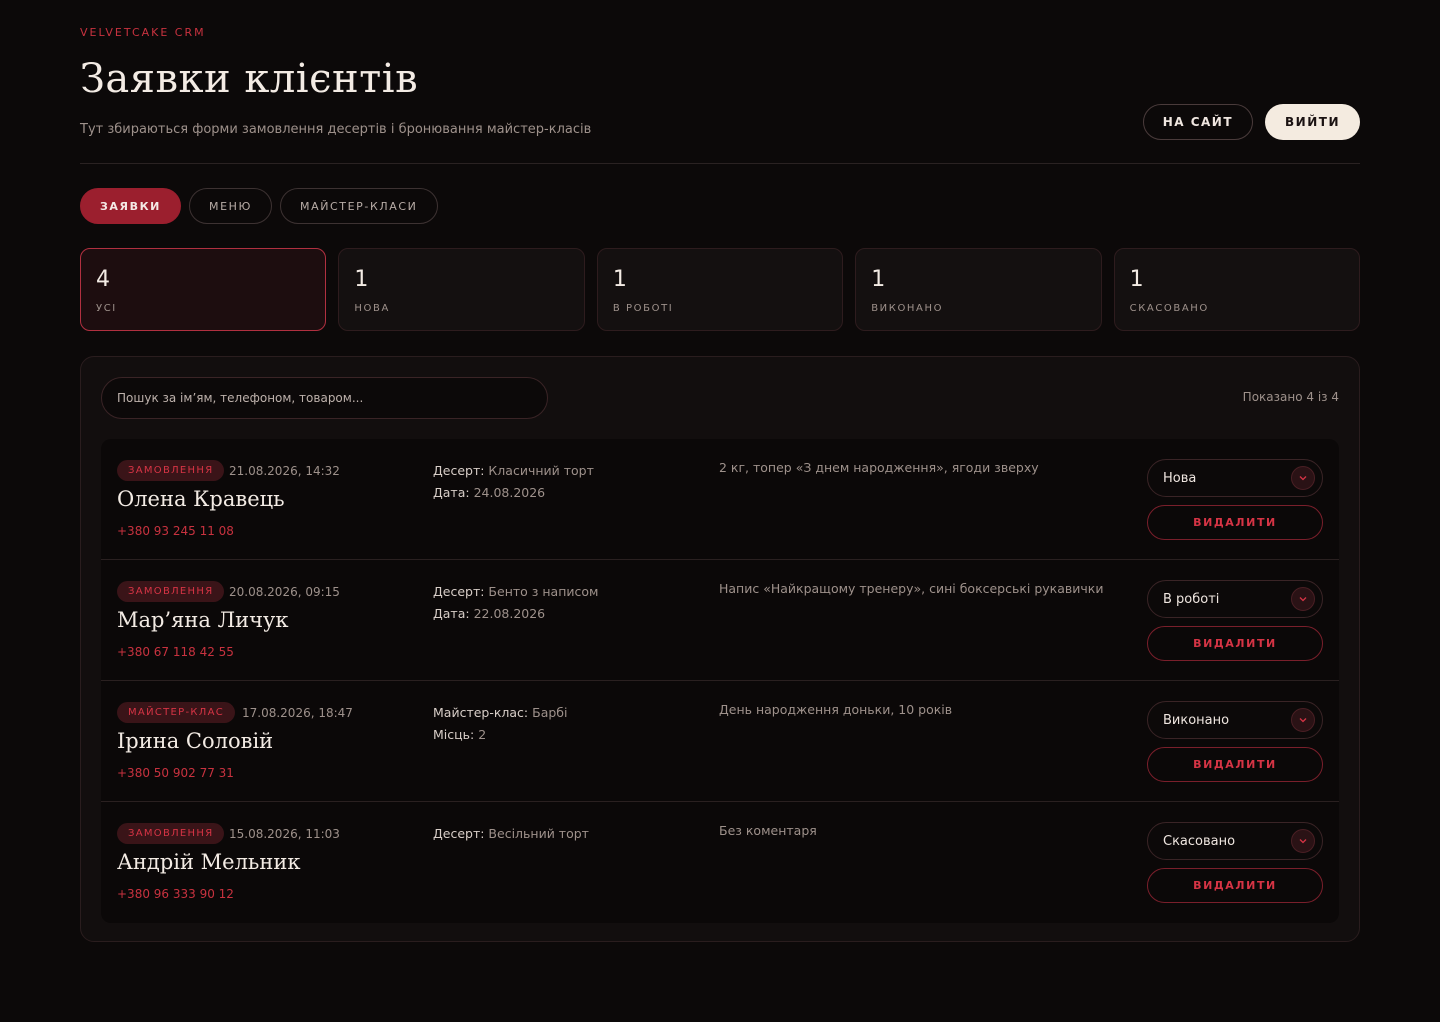 Image resolution: width=1440 pixels, height=1022 pixels. What do you see at coordinates (195, 741) in the screenshot?
I see `client-name: Ірина Соловій` at bounding box center [195, 741].